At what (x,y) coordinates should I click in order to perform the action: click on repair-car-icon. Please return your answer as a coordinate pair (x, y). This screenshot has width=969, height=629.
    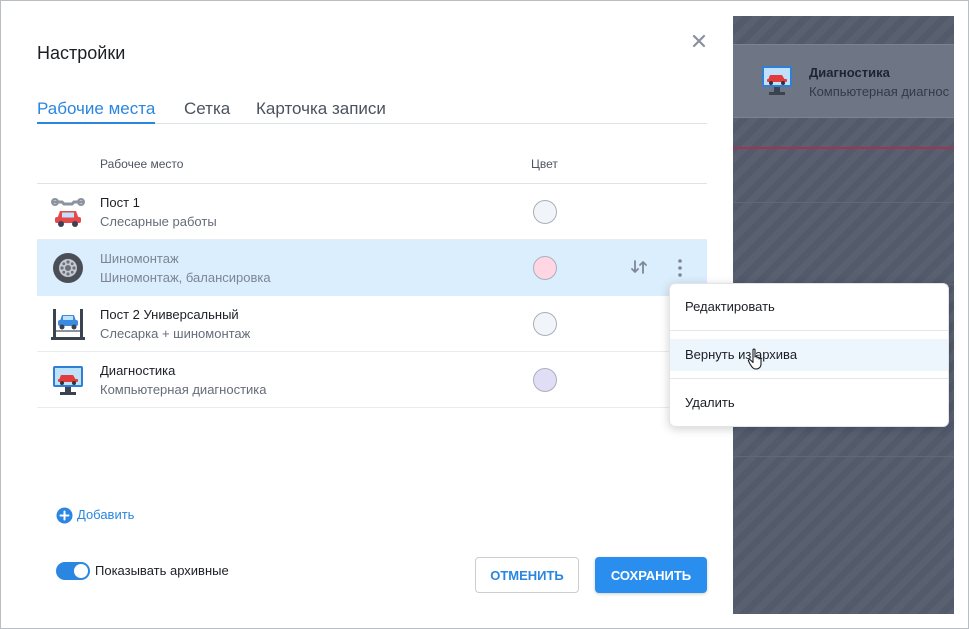
    Looking at the image, I should click on (68, 212).